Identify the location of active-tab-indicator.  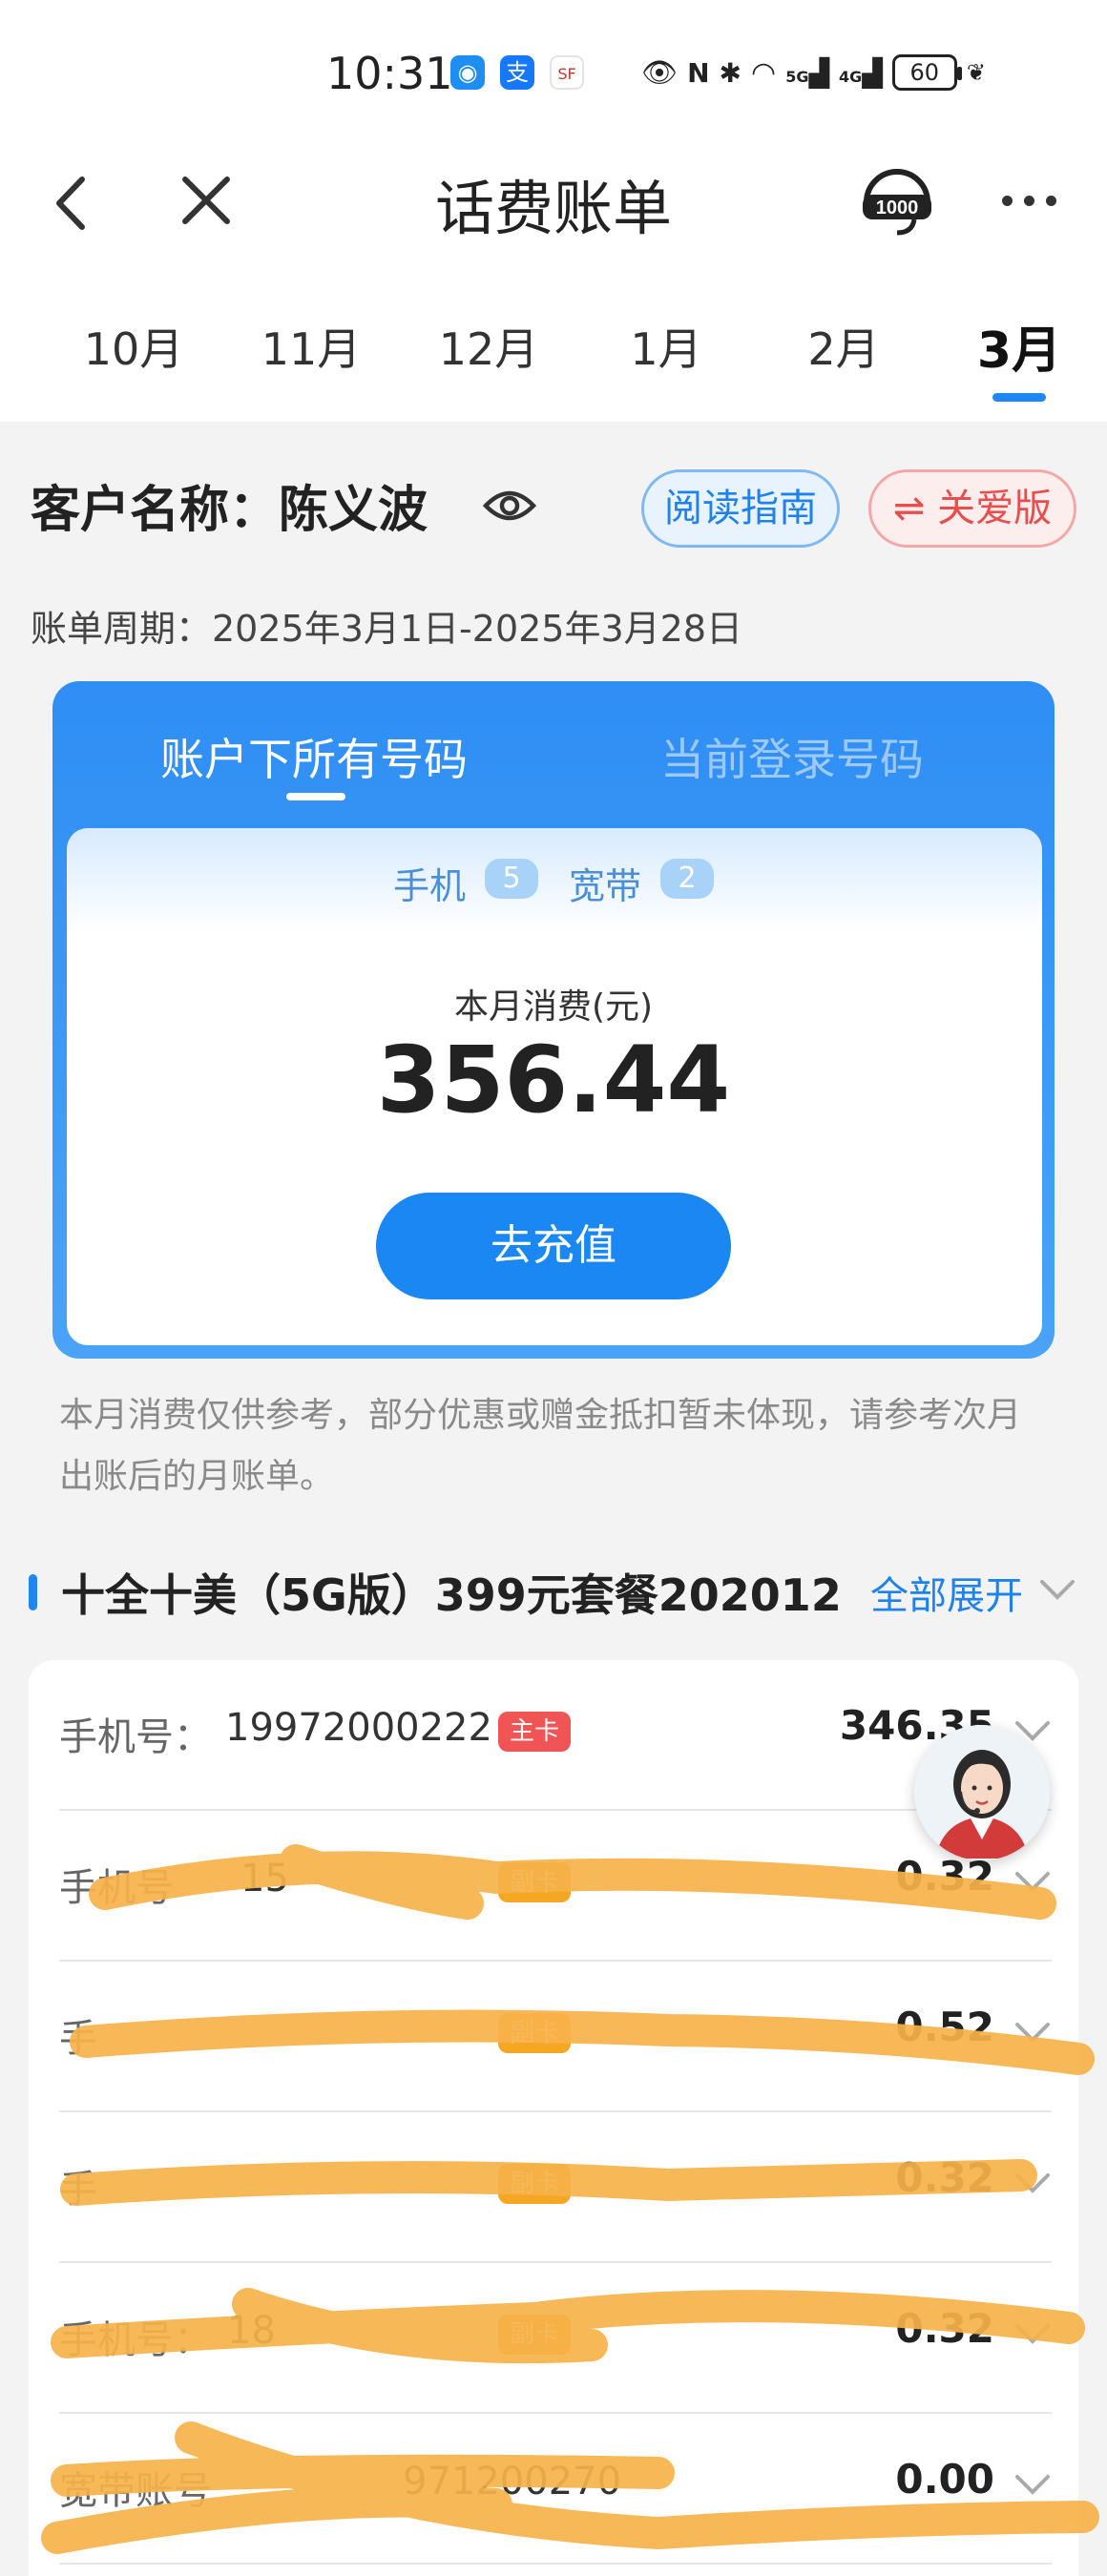
(1019, 397).